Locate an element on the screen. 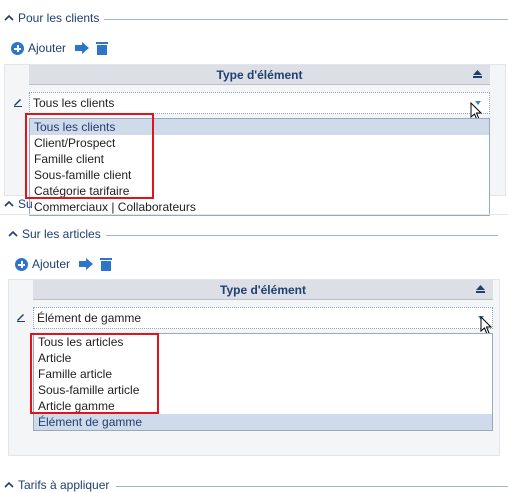 This screenshot has width=508, height=492. section-clients-header: Pour les clients is located at coordinates (51, 18).